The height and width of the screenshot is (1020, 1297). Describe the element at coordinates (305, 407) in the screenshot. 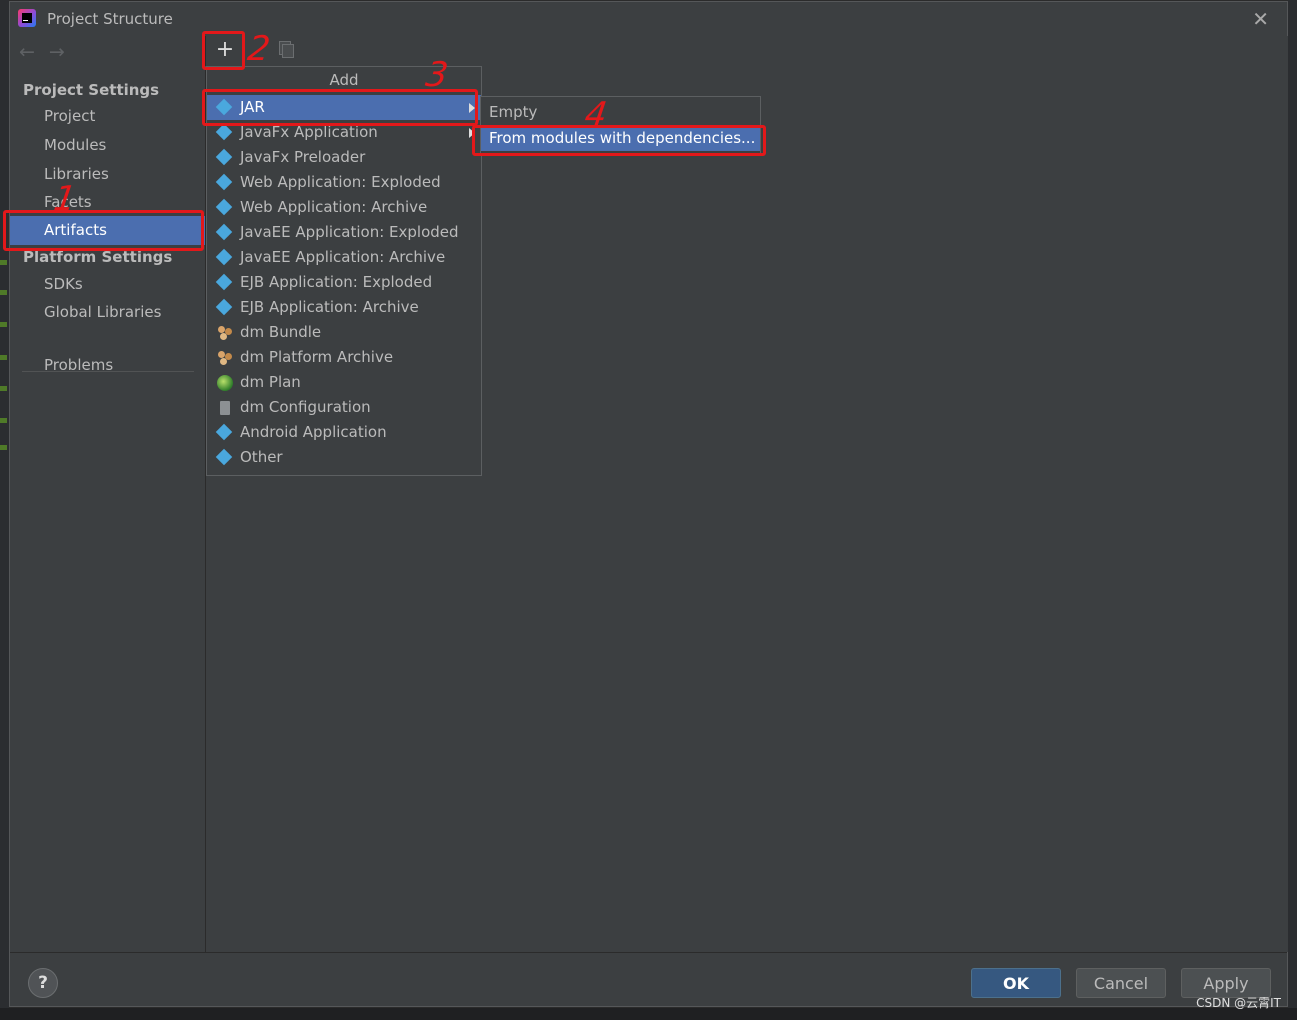

I see `menu-item-label: dm Configuration` at that location.